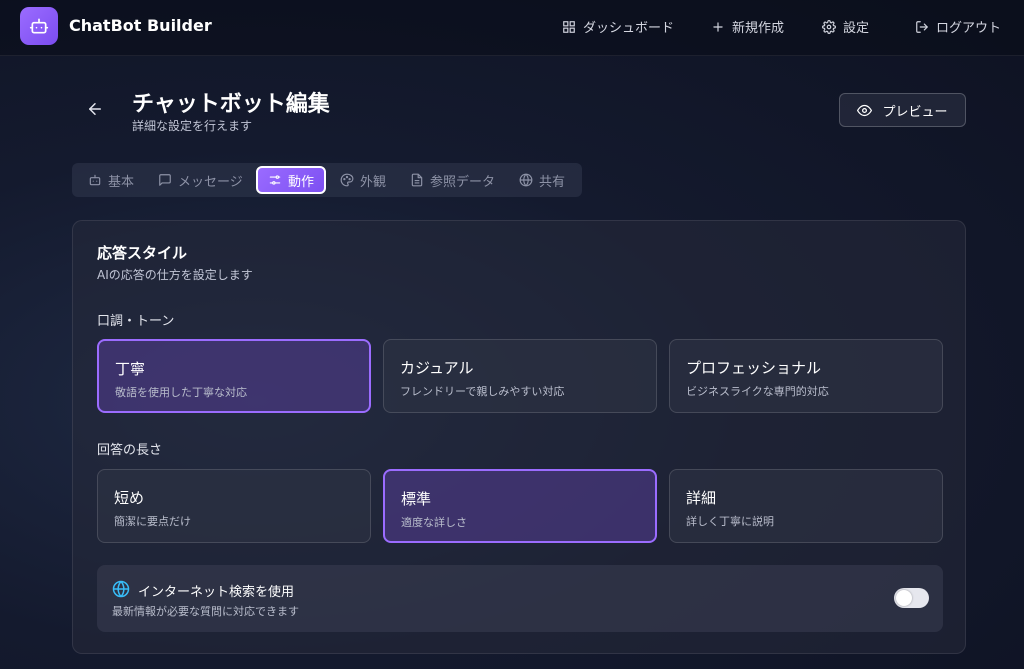 Image resolution: width=1024 pixels, height=669 pixels. What do you see at coordinates (520, 598) in the screenshot?
I see `internet-search-setting: インターネット検索を使用 最新情報が必要な質問に対応できます` at bounding box center [520, 598].